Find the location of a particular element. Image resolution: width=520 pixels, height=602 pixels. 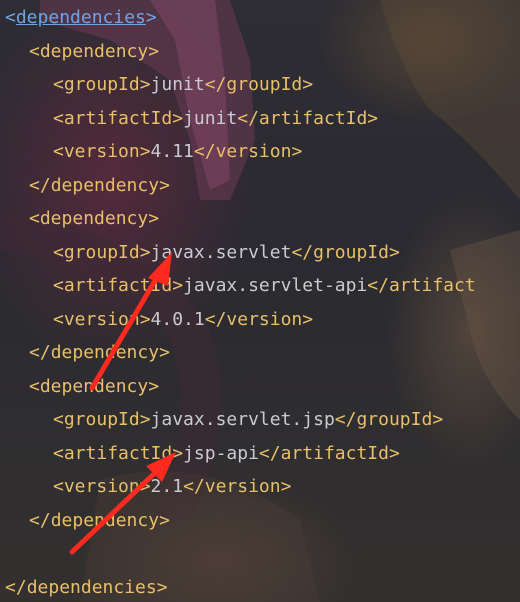

code-line: <groupId>javax.servlet.jsp</groupId> is located at coordinates (248, 420).